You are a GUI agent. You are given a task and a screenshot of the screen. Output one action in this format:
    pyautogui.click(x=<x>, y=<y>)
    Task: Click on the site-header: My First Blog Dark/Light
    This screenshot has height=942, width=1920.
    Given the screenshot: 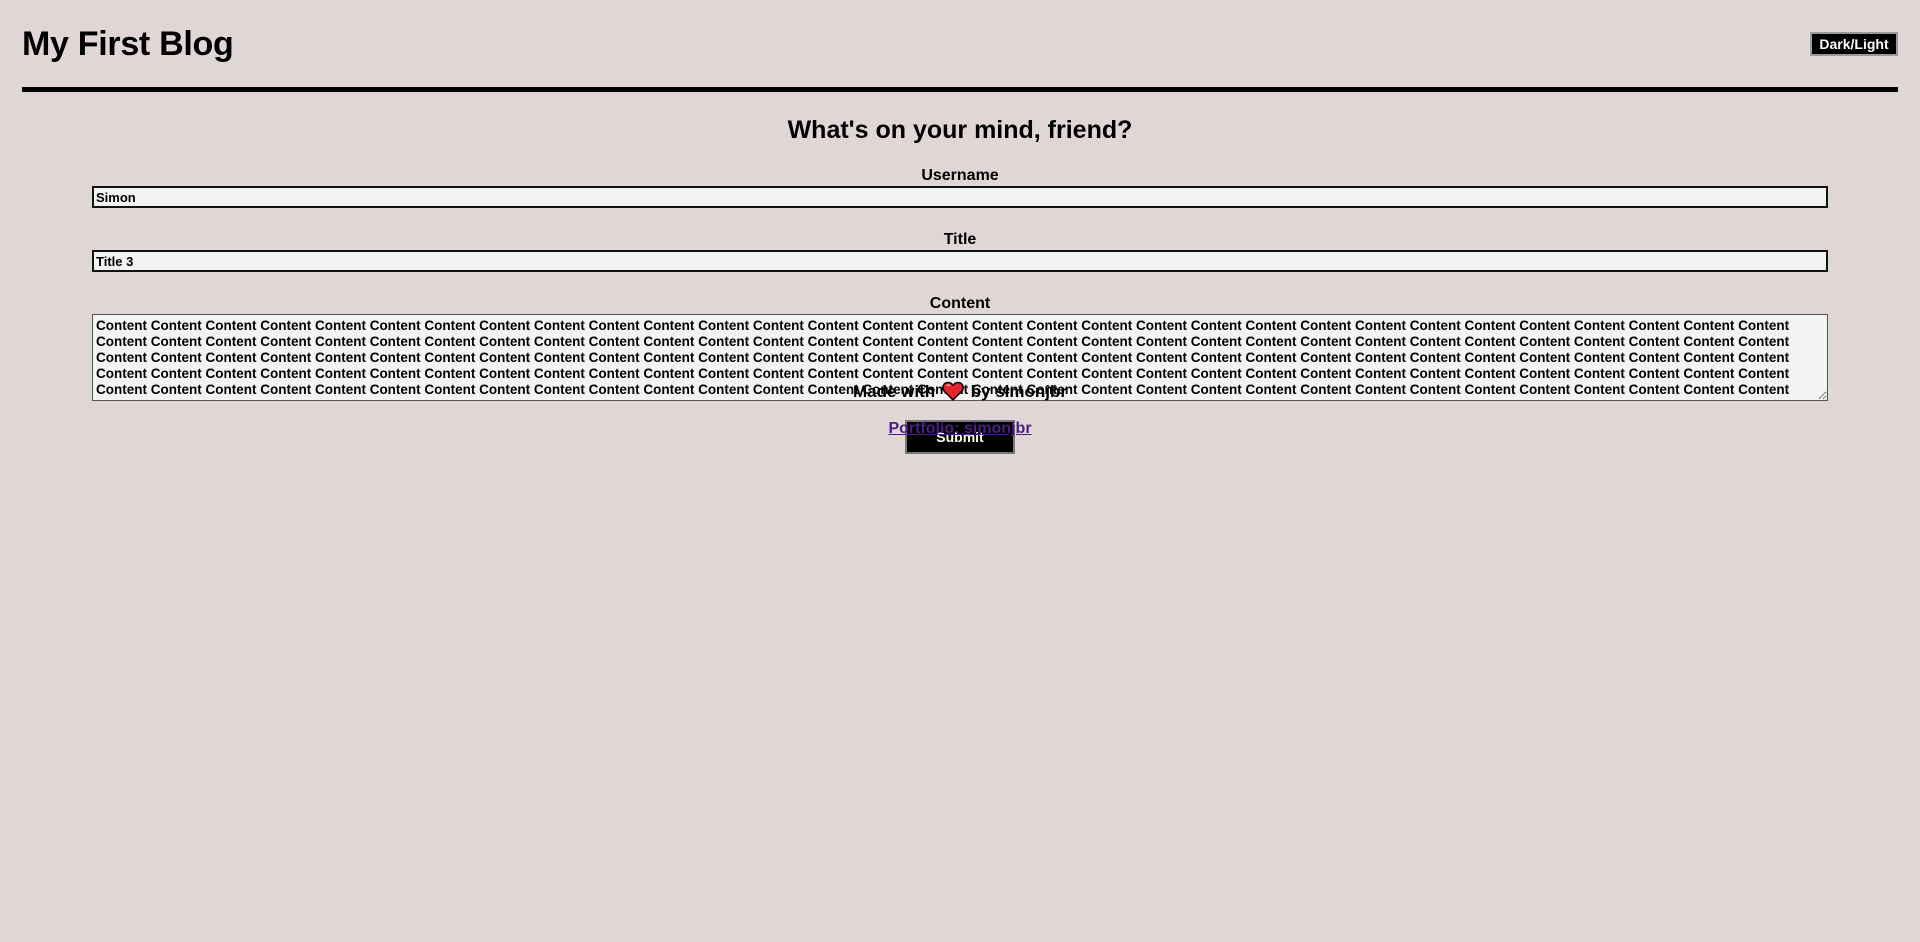 What is the action you would take?
    pyautogui.click(x=960, y=46)
    